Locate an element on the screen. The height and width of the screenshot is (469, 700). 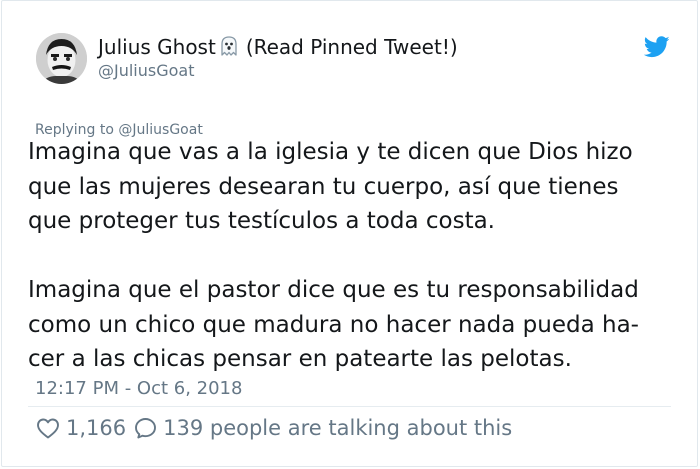
tweet-timestamp: 12:17 PM - Oct 6, 2018 is located at coordinates (138, 389).